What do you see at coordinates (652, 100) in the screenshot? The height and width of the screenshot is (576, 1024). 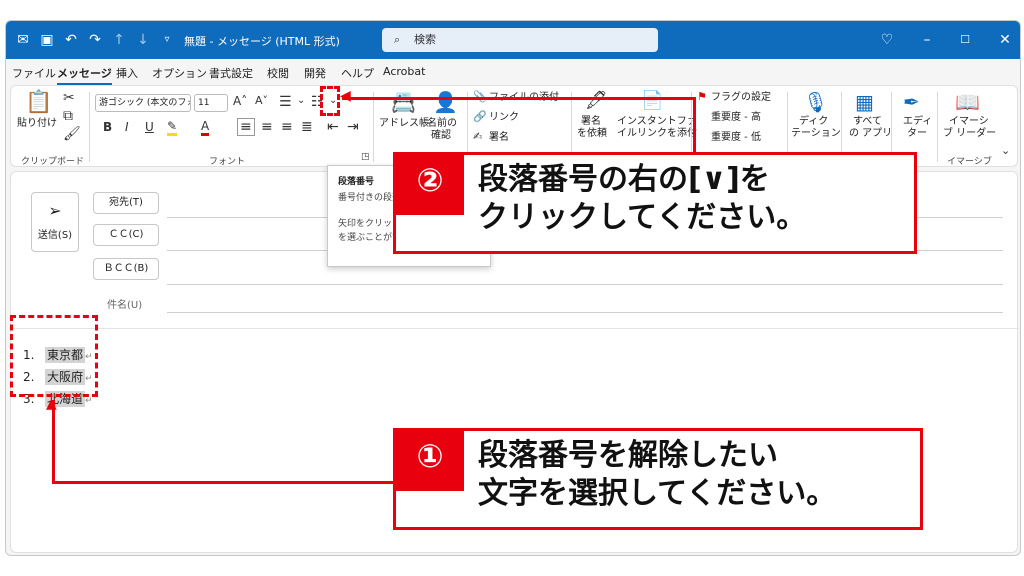 I see `instant-file-link-icon: 📄` at bounding box center [652, 100].